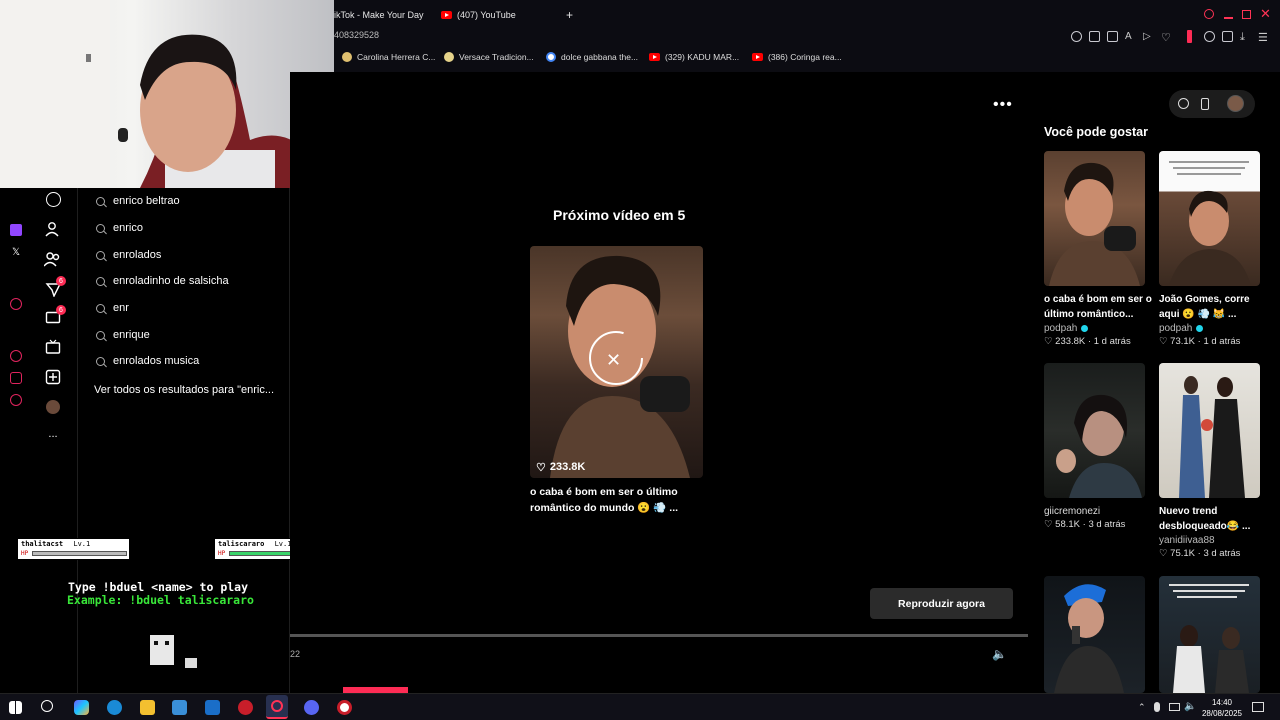 Image resolution: width=1280 pixels, height=720 pixels. What do you see at coordinates (53, 377) in the screenshot?
I see `upload-icon` at bounding box center [53, 377].